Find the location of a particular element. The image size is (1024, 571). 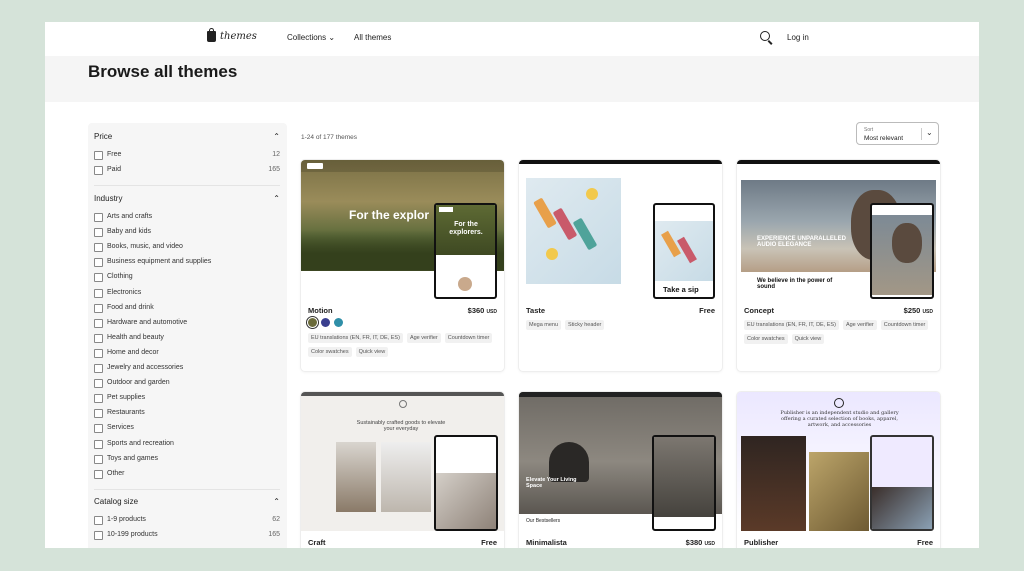

option-count: 165 is located at coordinates (274, 169).